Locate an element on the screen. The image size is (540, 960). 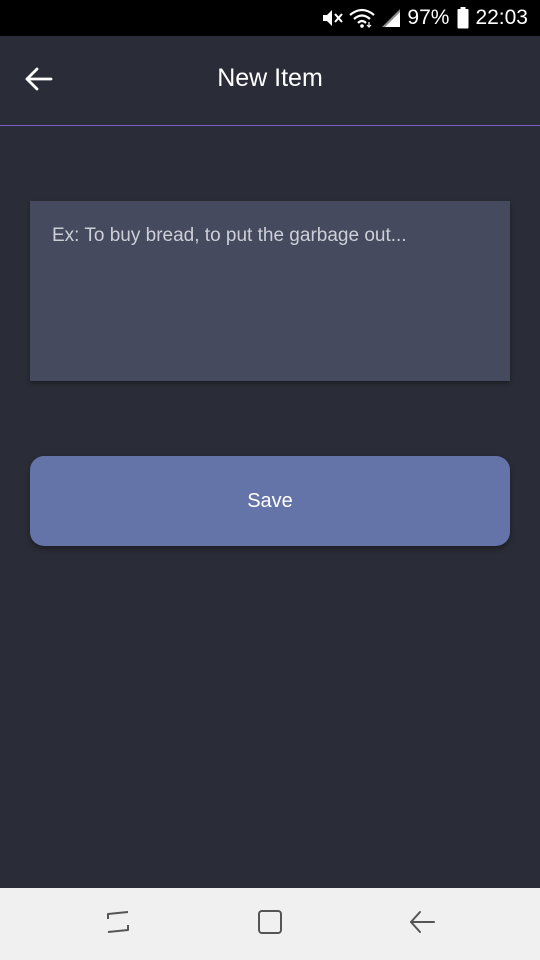
battery-icon is located at coordinates (463, 18).